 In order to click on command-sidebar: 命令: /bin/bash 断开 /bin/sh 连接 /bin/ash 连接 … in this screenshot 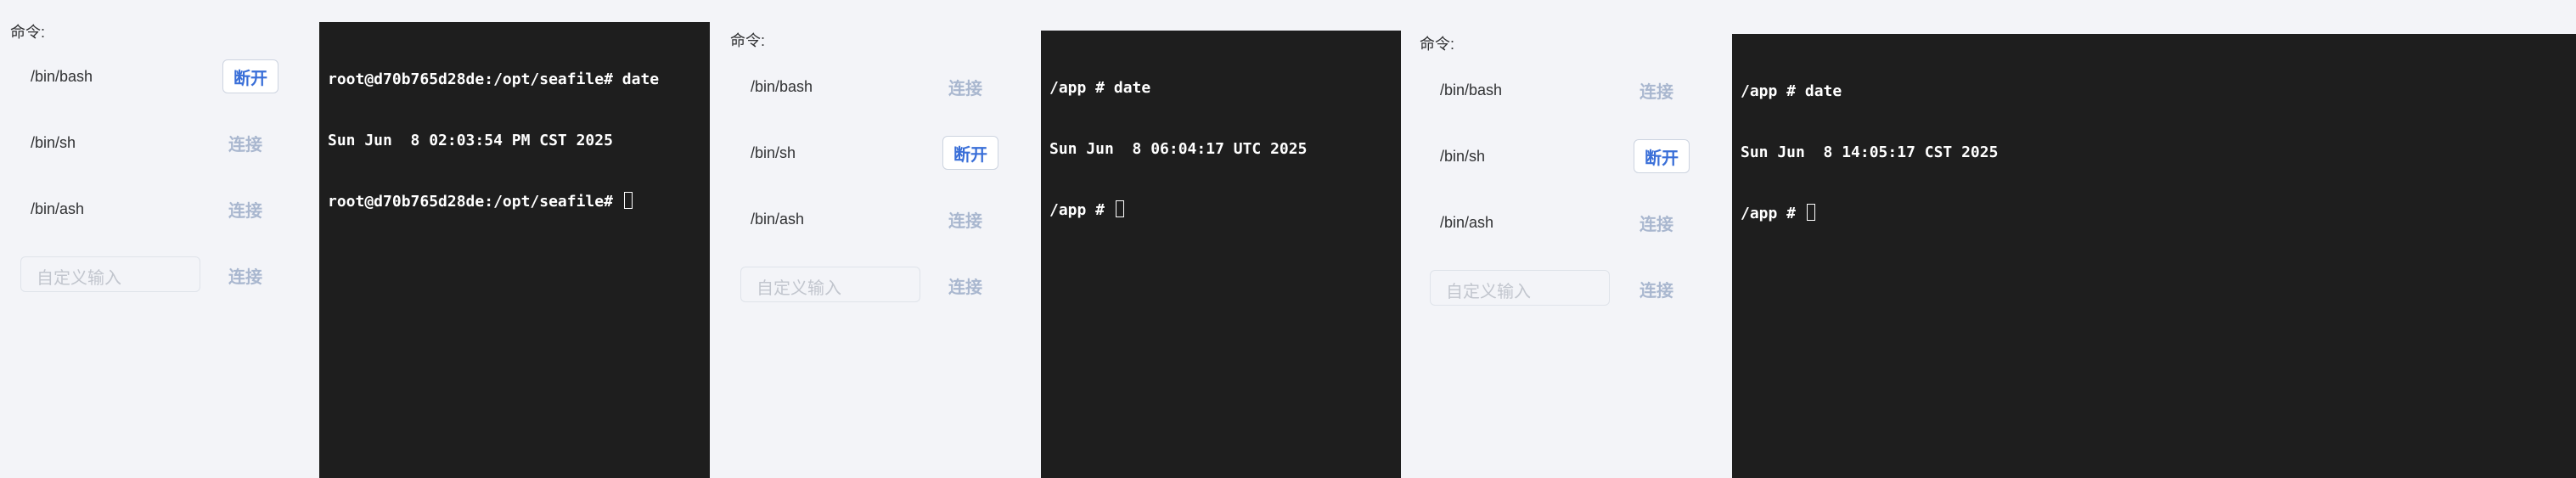, I will do `click(159, 239)`.